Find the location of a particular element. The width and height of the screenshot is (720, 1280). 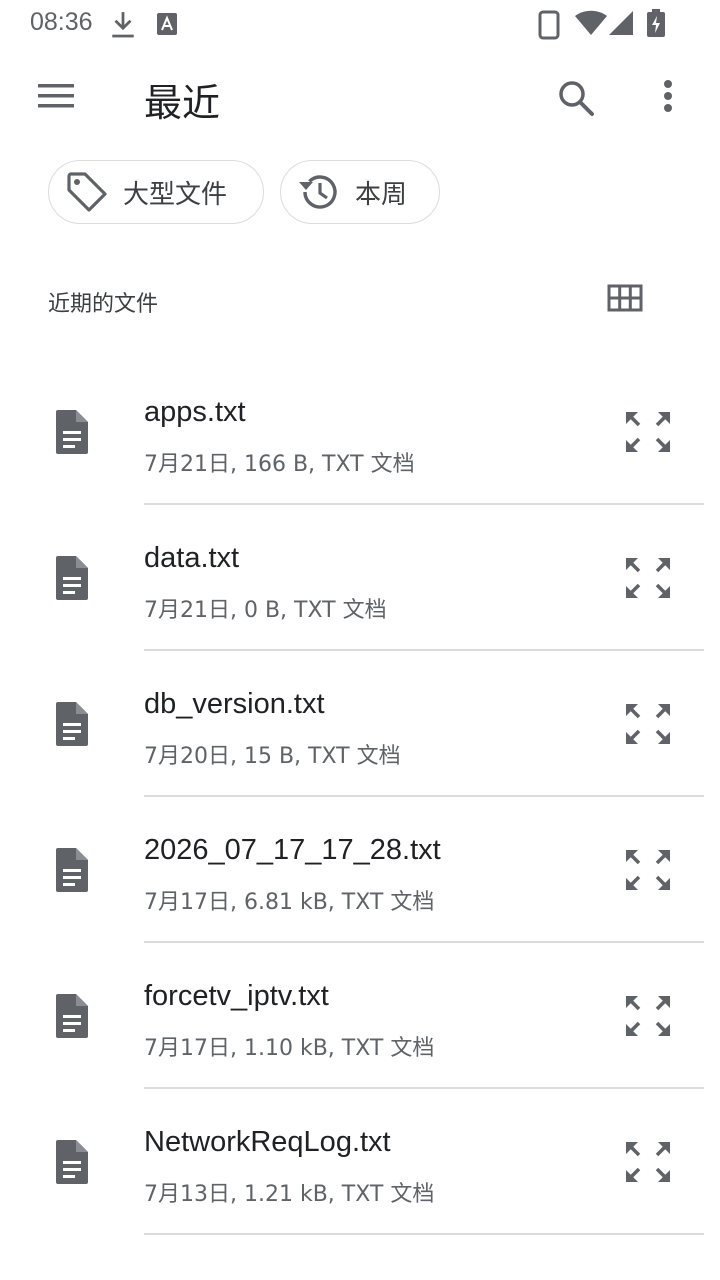

chip-this-week: 本周 is located at coordinates (360, 192).